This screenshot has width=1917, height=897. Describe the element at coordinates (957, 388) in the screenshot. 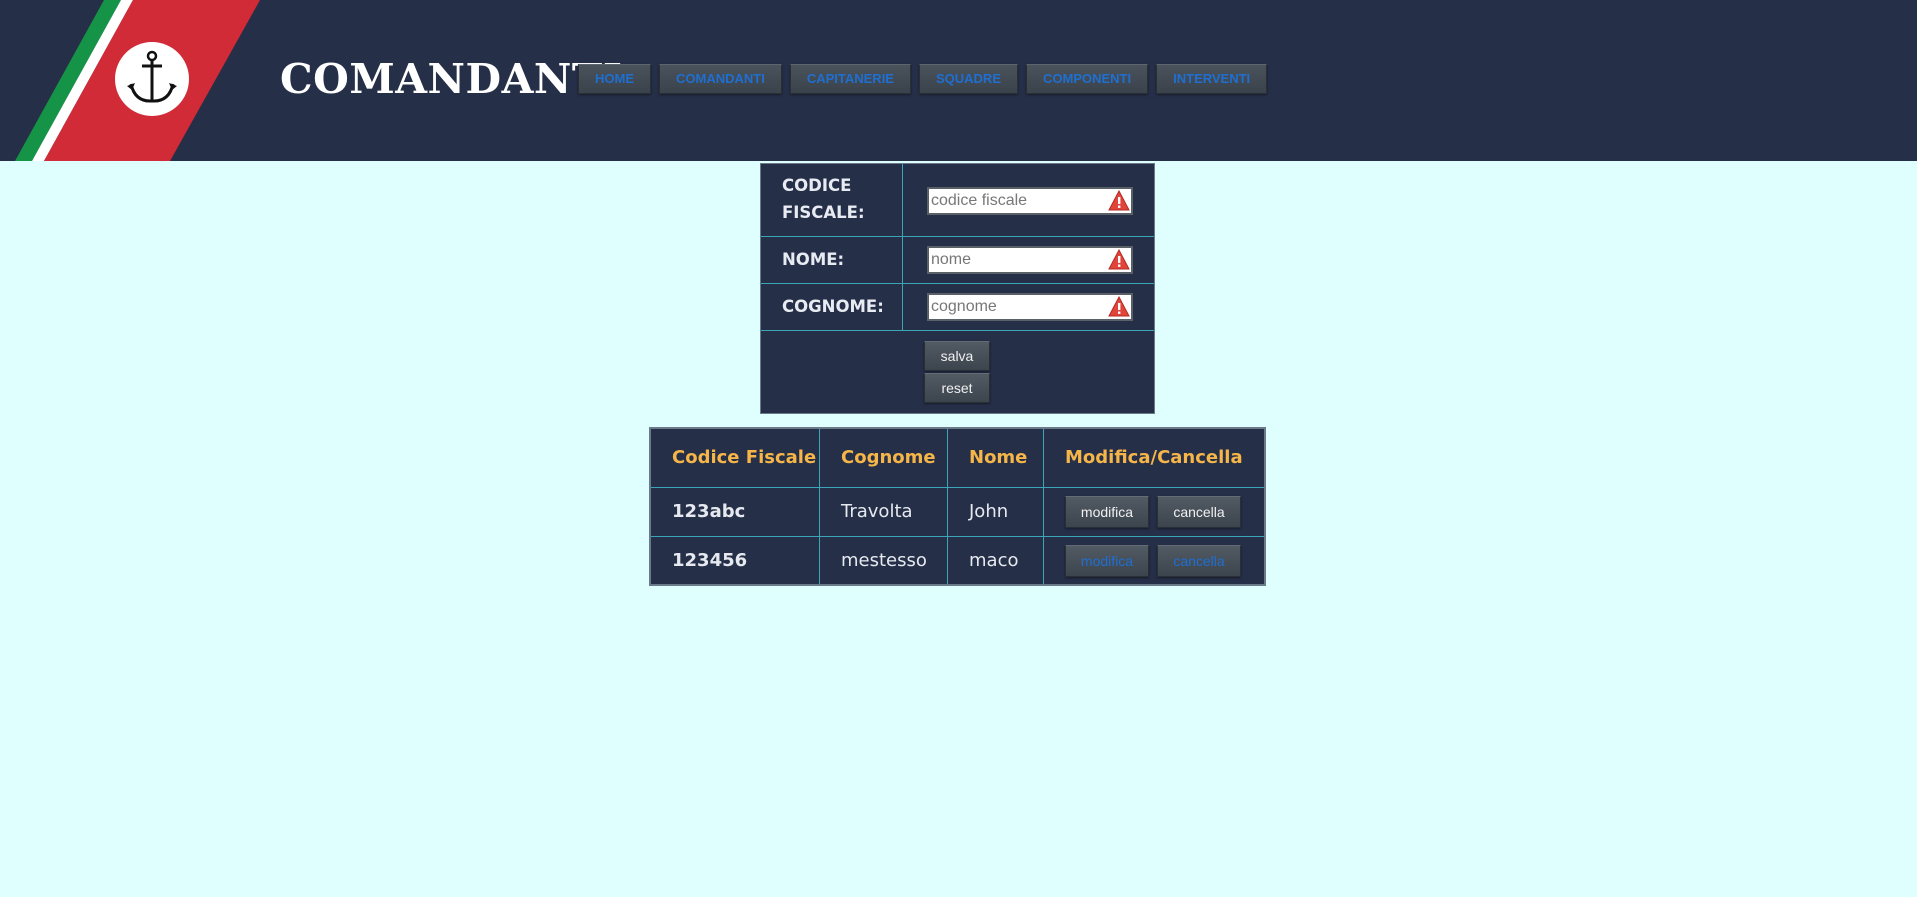

I see `reset-button: reset` at that location.